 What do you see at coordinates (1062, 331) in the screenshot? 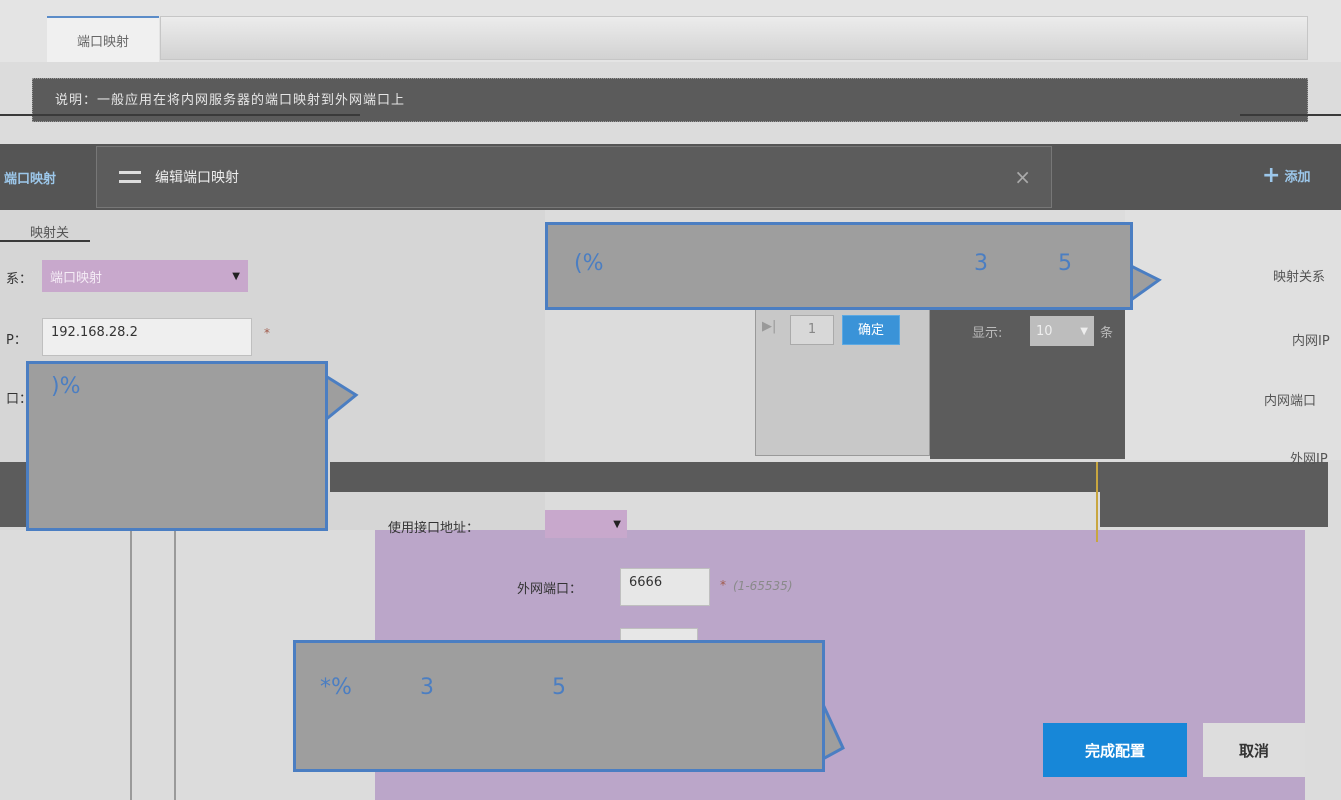
I see `page-size-select: 10 ▼` at bounding box center [1062, 331].